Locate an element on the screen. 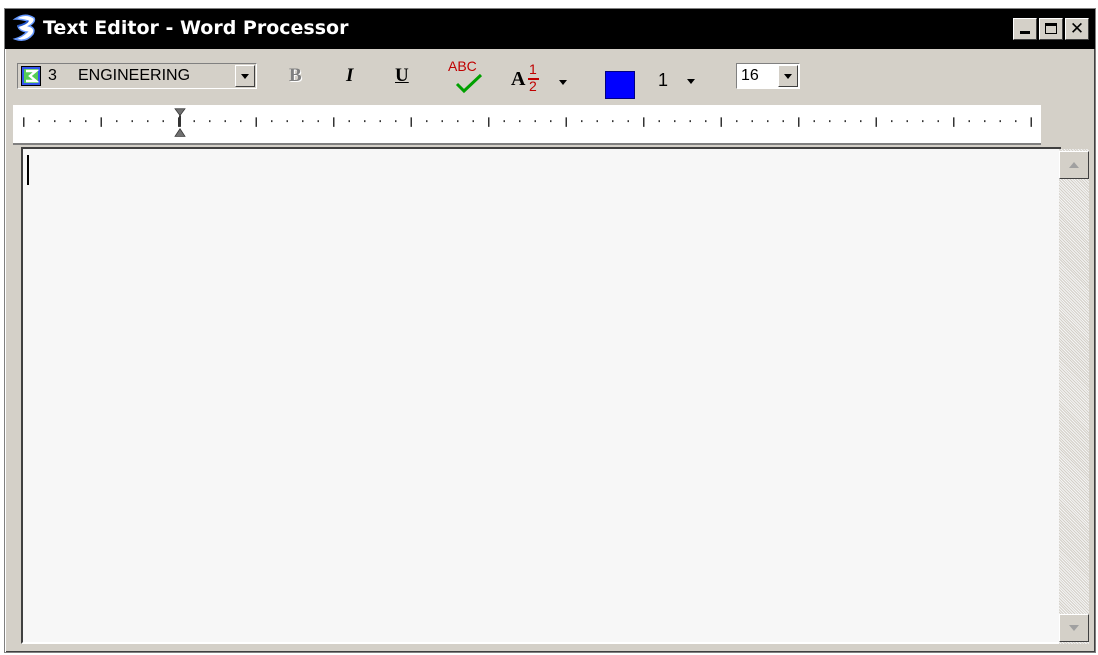 This screenshot has height=655, width=1098. underline-button: U is located at coordinates (402, 77).